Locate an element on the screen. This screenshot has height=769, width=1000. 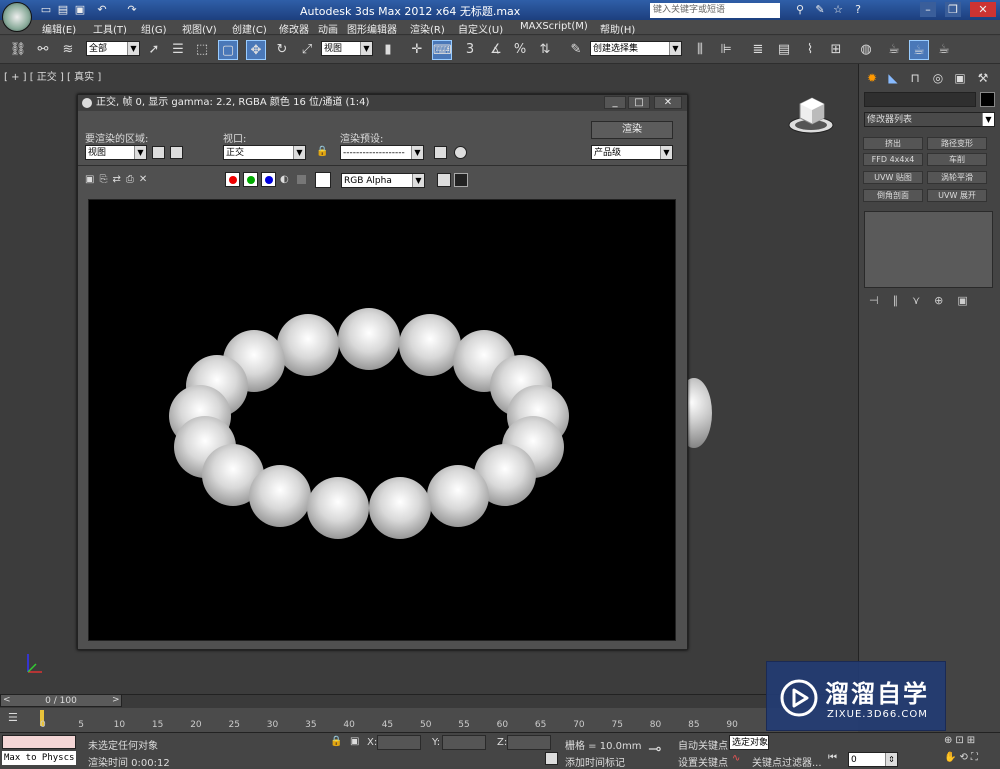
scale-icon: ⤢ is located at coordinates (307, 50).